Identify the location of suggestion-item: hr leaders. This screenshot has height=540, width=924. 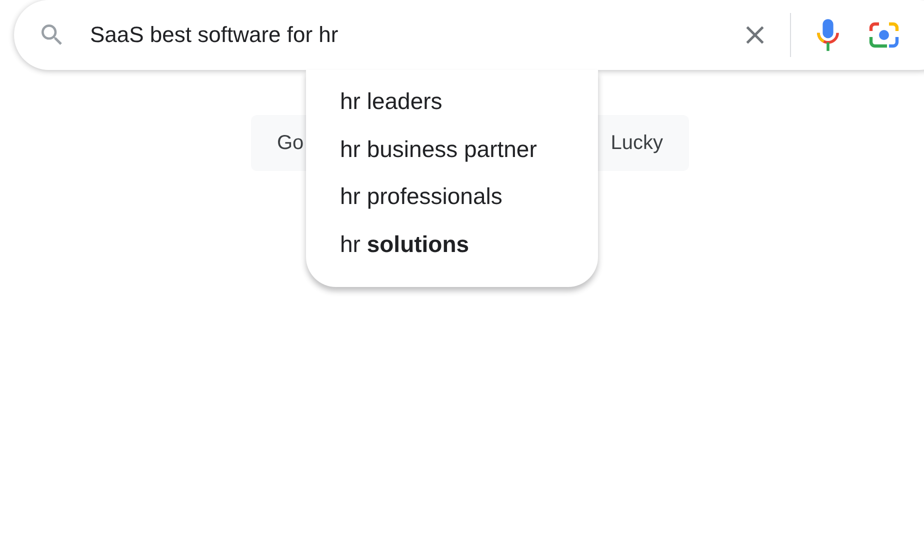
(452, 102).